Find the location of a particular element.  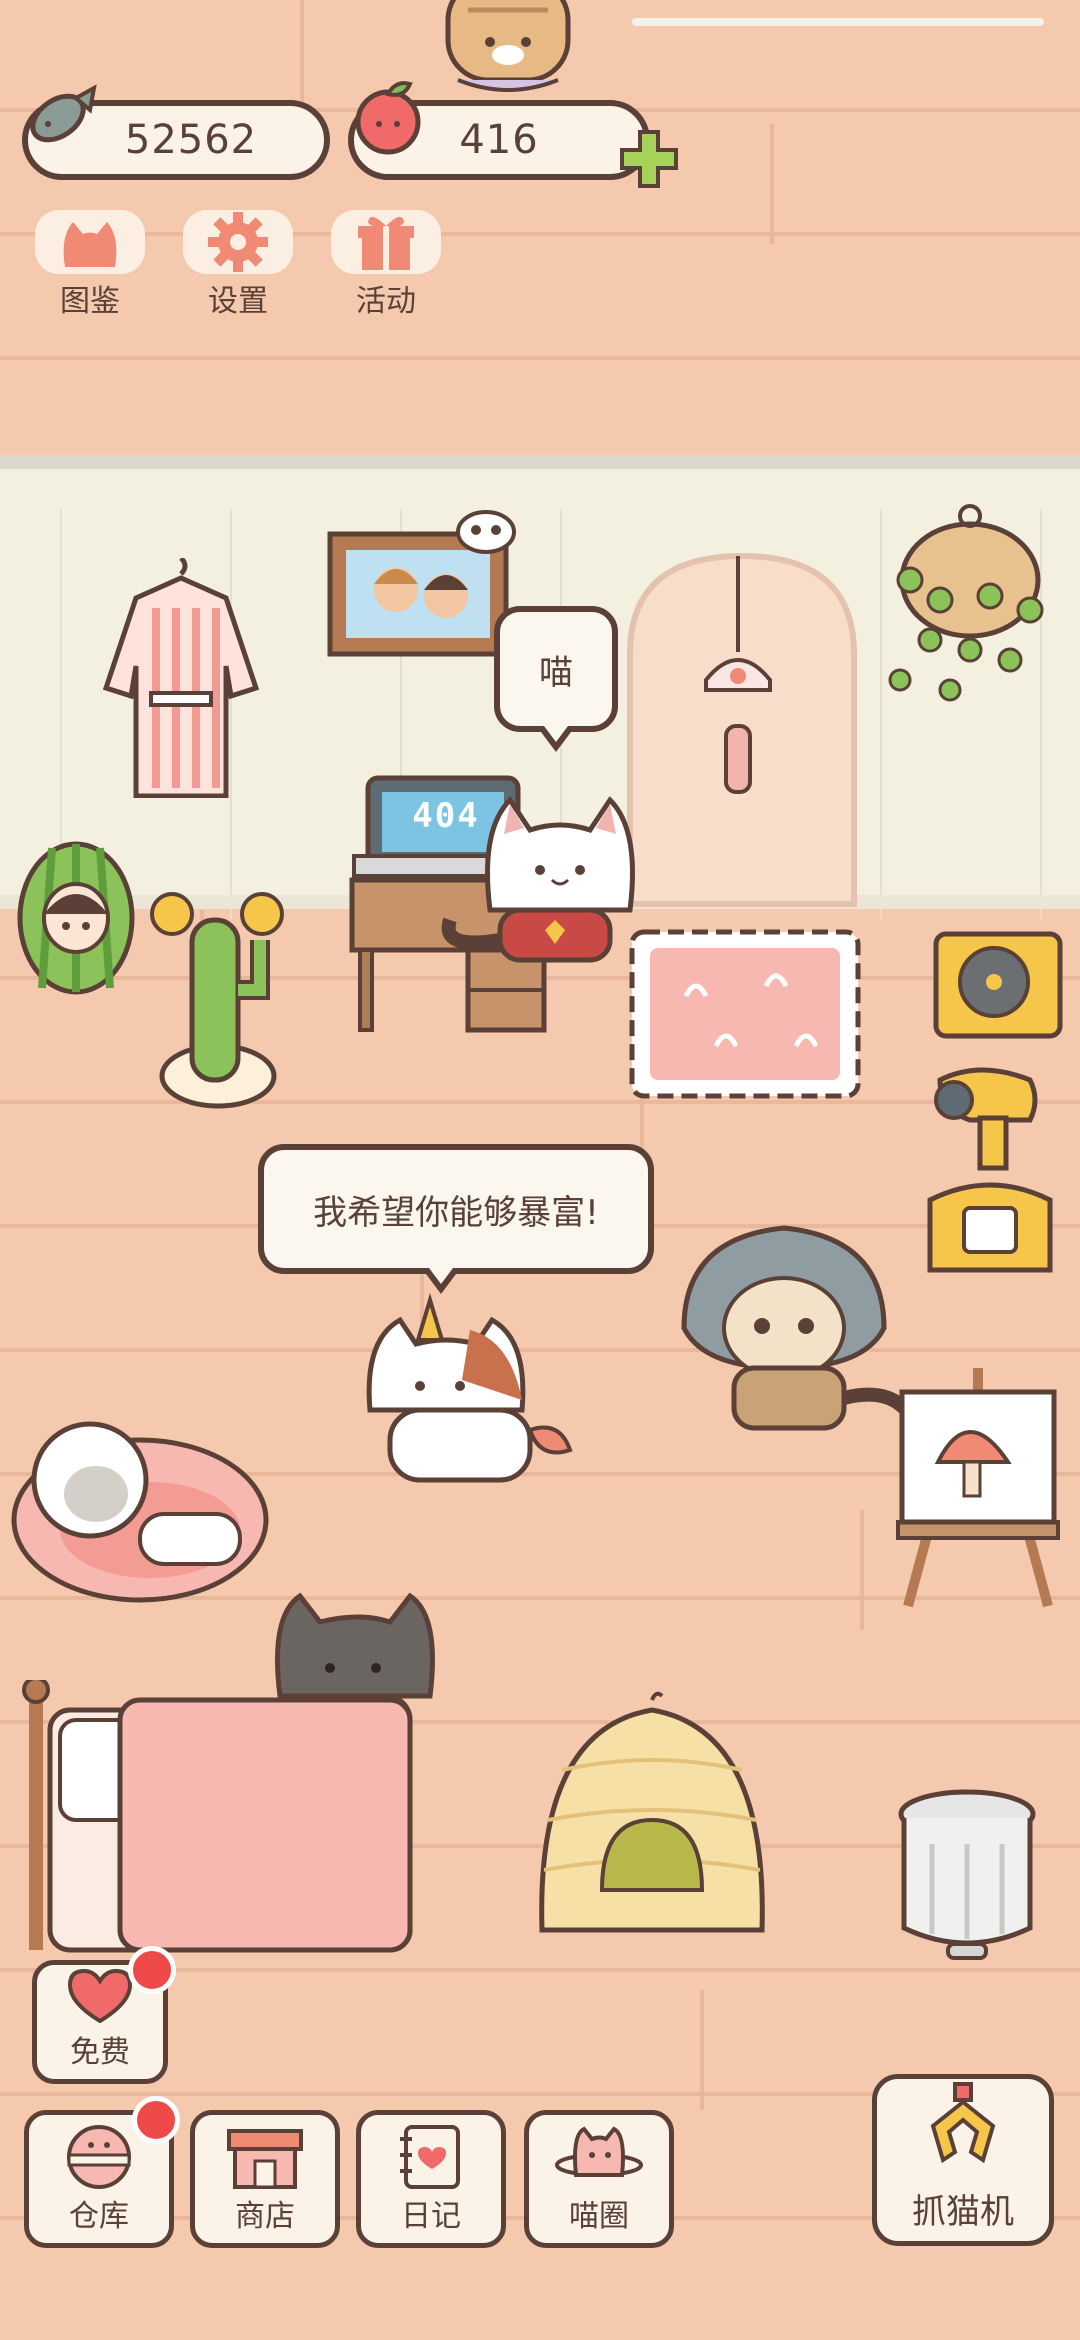

wish-text: 我希望你能够暴富! is located at coordinates (456, 1212).